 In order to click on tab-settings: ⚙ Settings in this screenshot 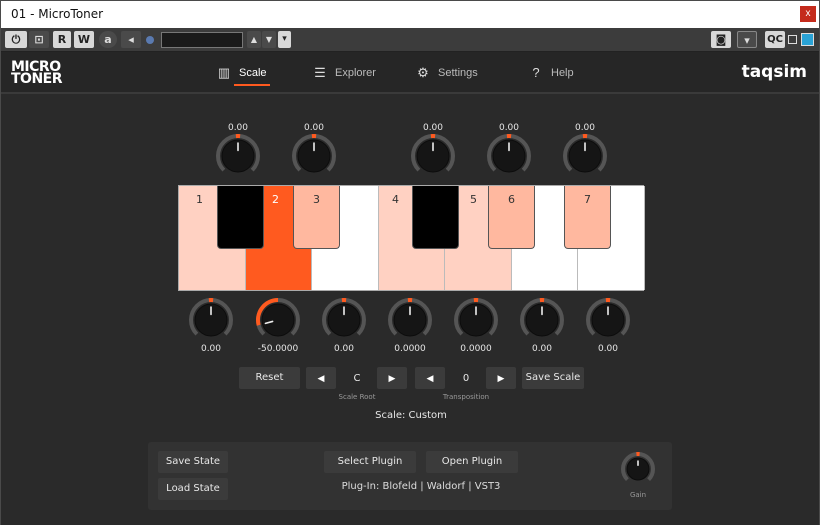, I will do `click(447, 73)`.